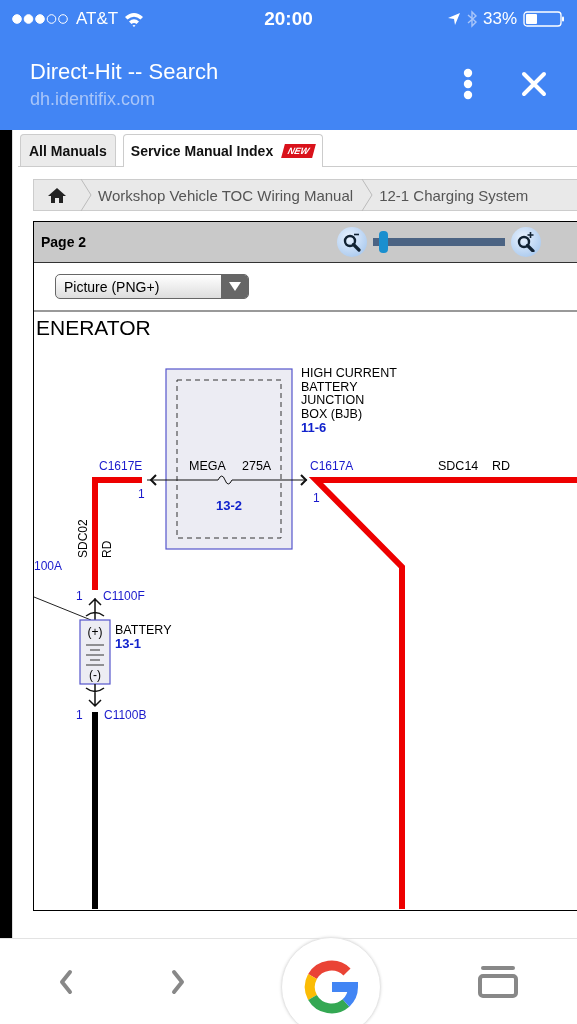 This screenshot has width=577, height=1024. I want to click on forward-button, so click(177, 982).